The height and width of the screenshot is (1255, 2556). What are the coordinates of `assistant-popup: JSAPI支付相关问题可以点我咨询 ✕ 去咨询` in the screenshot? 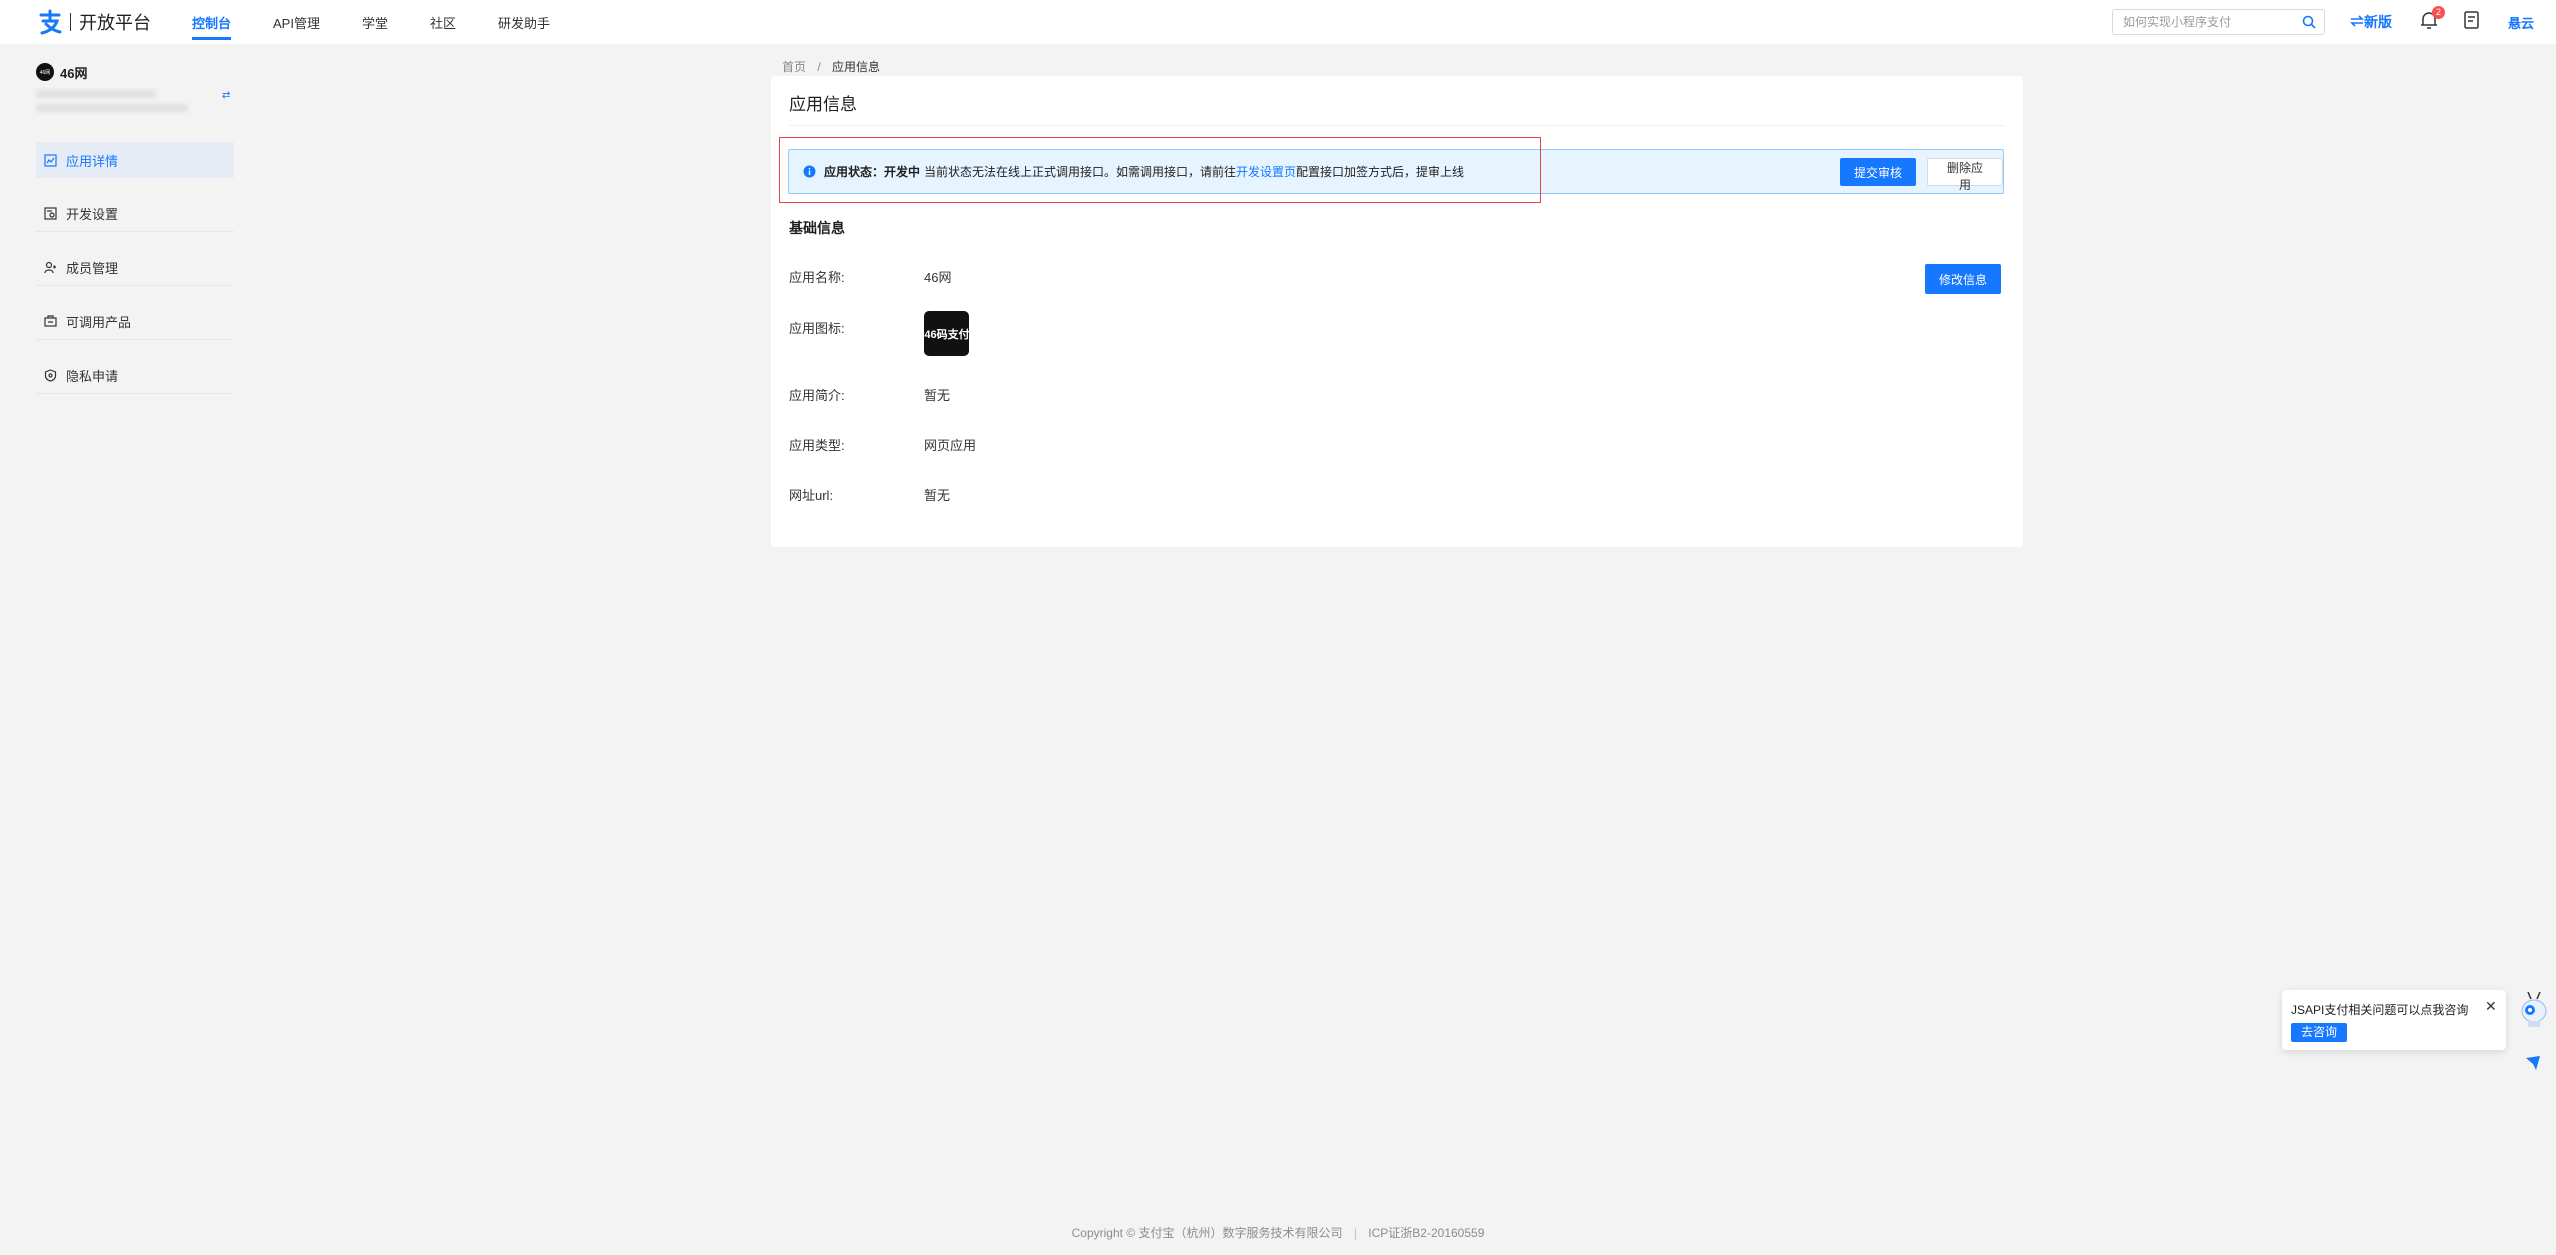 It's located at (2394, 1020).